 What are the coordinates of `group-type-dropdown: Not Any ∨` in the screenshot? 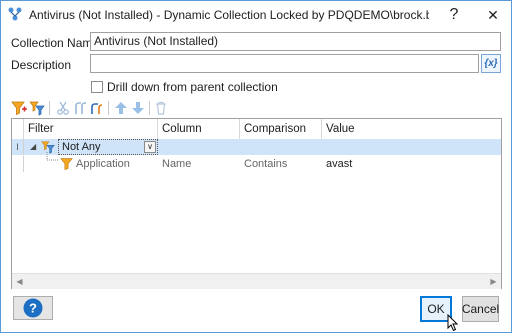 It's located at (108, 147).